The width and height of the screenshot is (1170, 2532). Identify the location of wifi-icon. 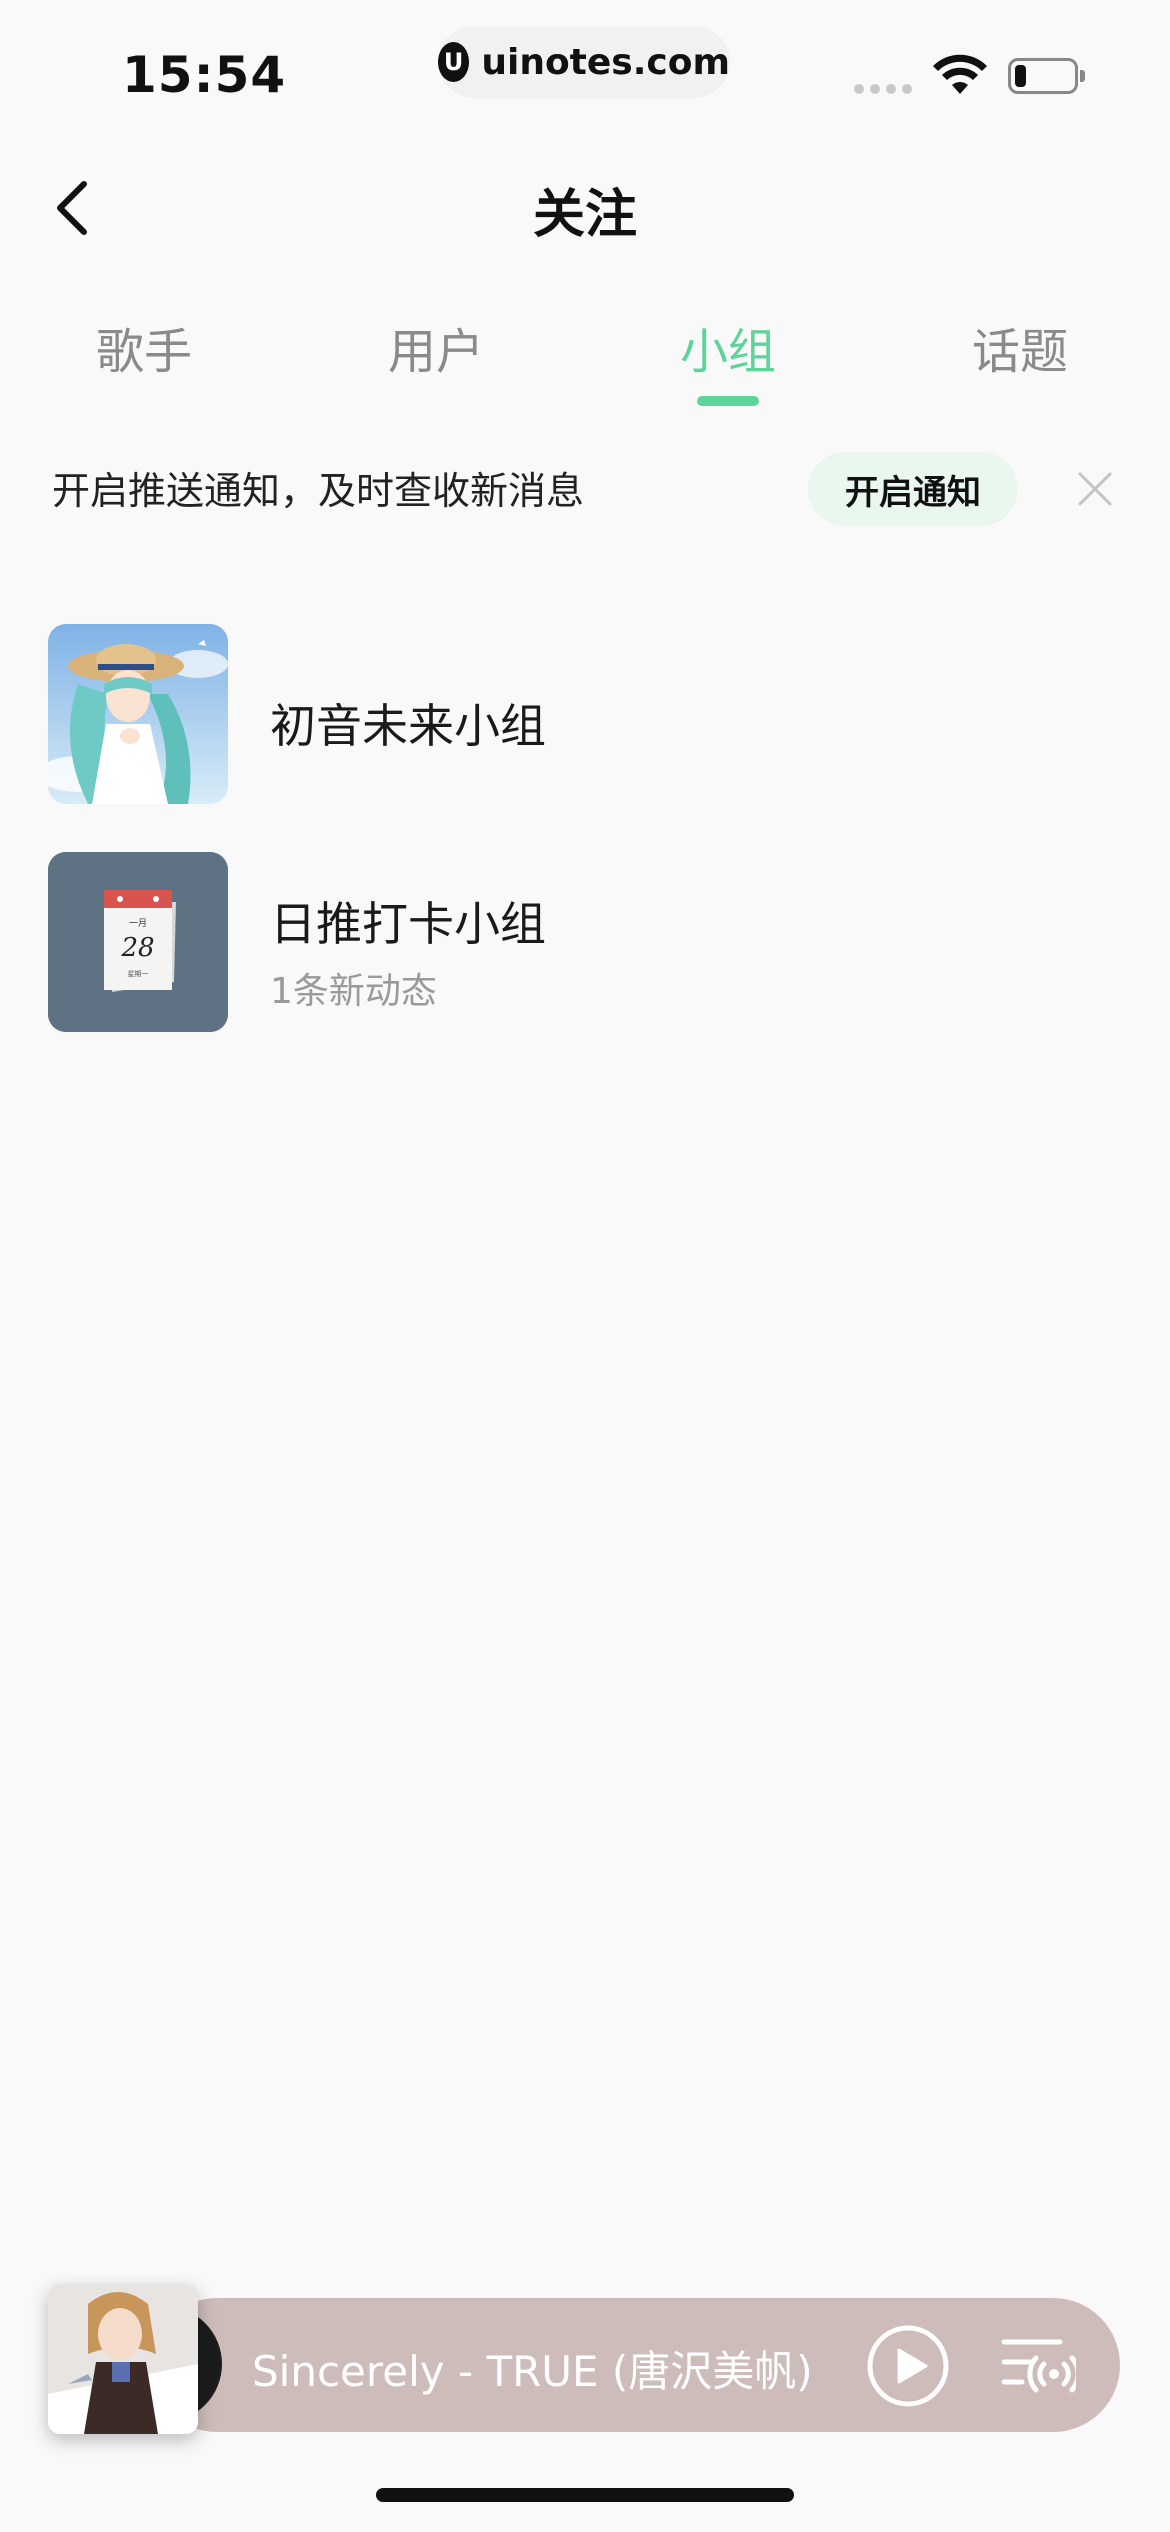
(960, 74).